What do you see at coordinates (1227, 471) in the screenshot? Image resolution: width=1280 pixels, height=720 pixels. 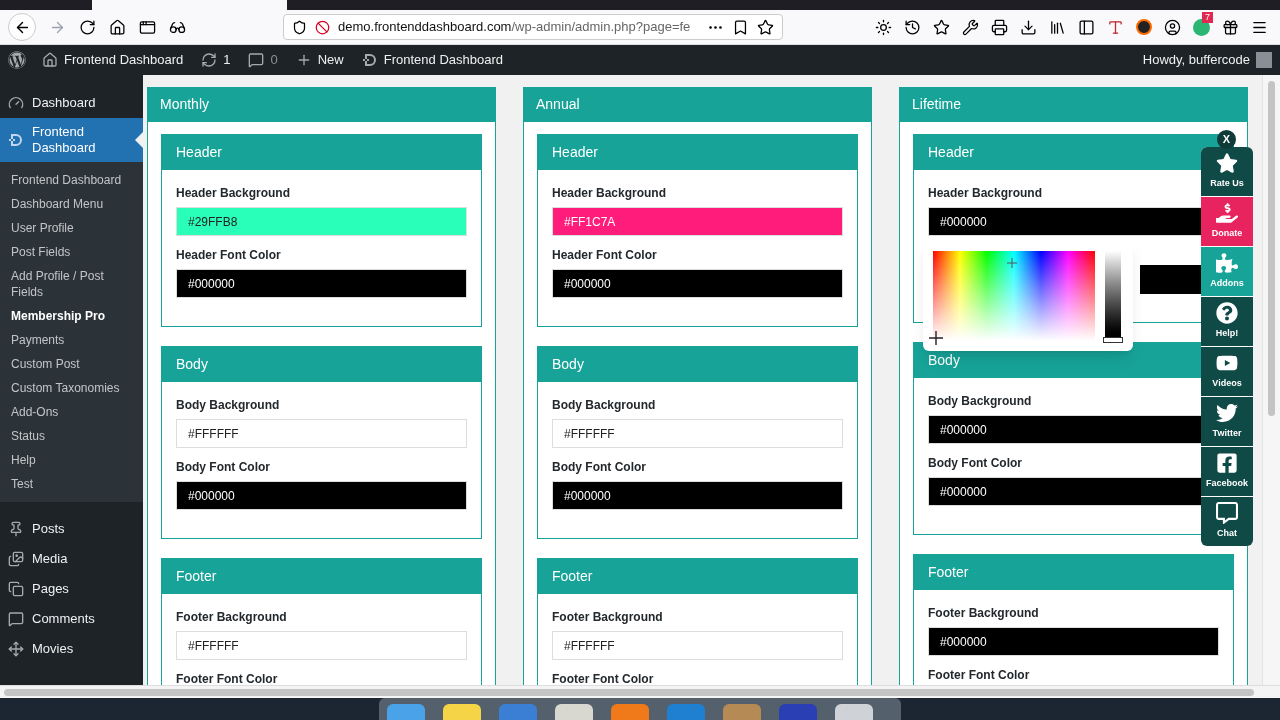 I see `side-panel-button: Facebook` at bounding box center [1227, 471].